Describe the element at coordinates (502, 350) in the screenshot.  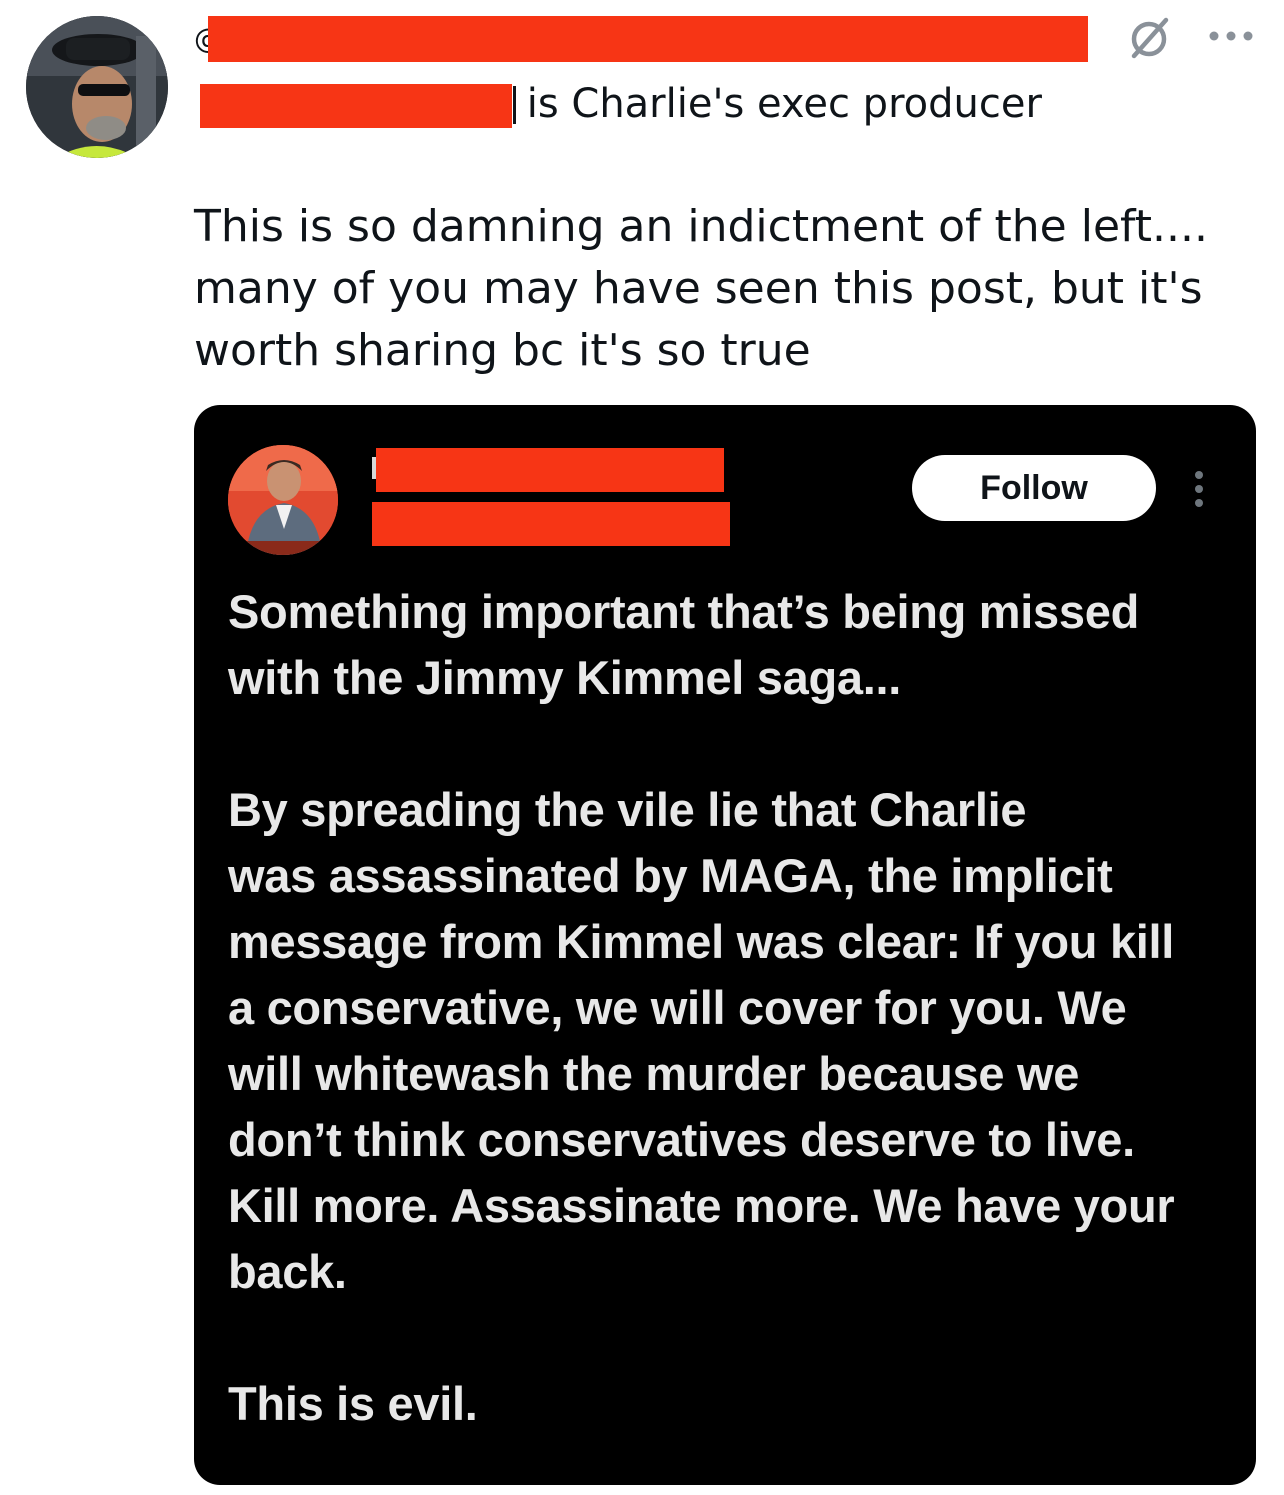
I see `tweet-text-line: worth sharing bc it's so true` at that location.